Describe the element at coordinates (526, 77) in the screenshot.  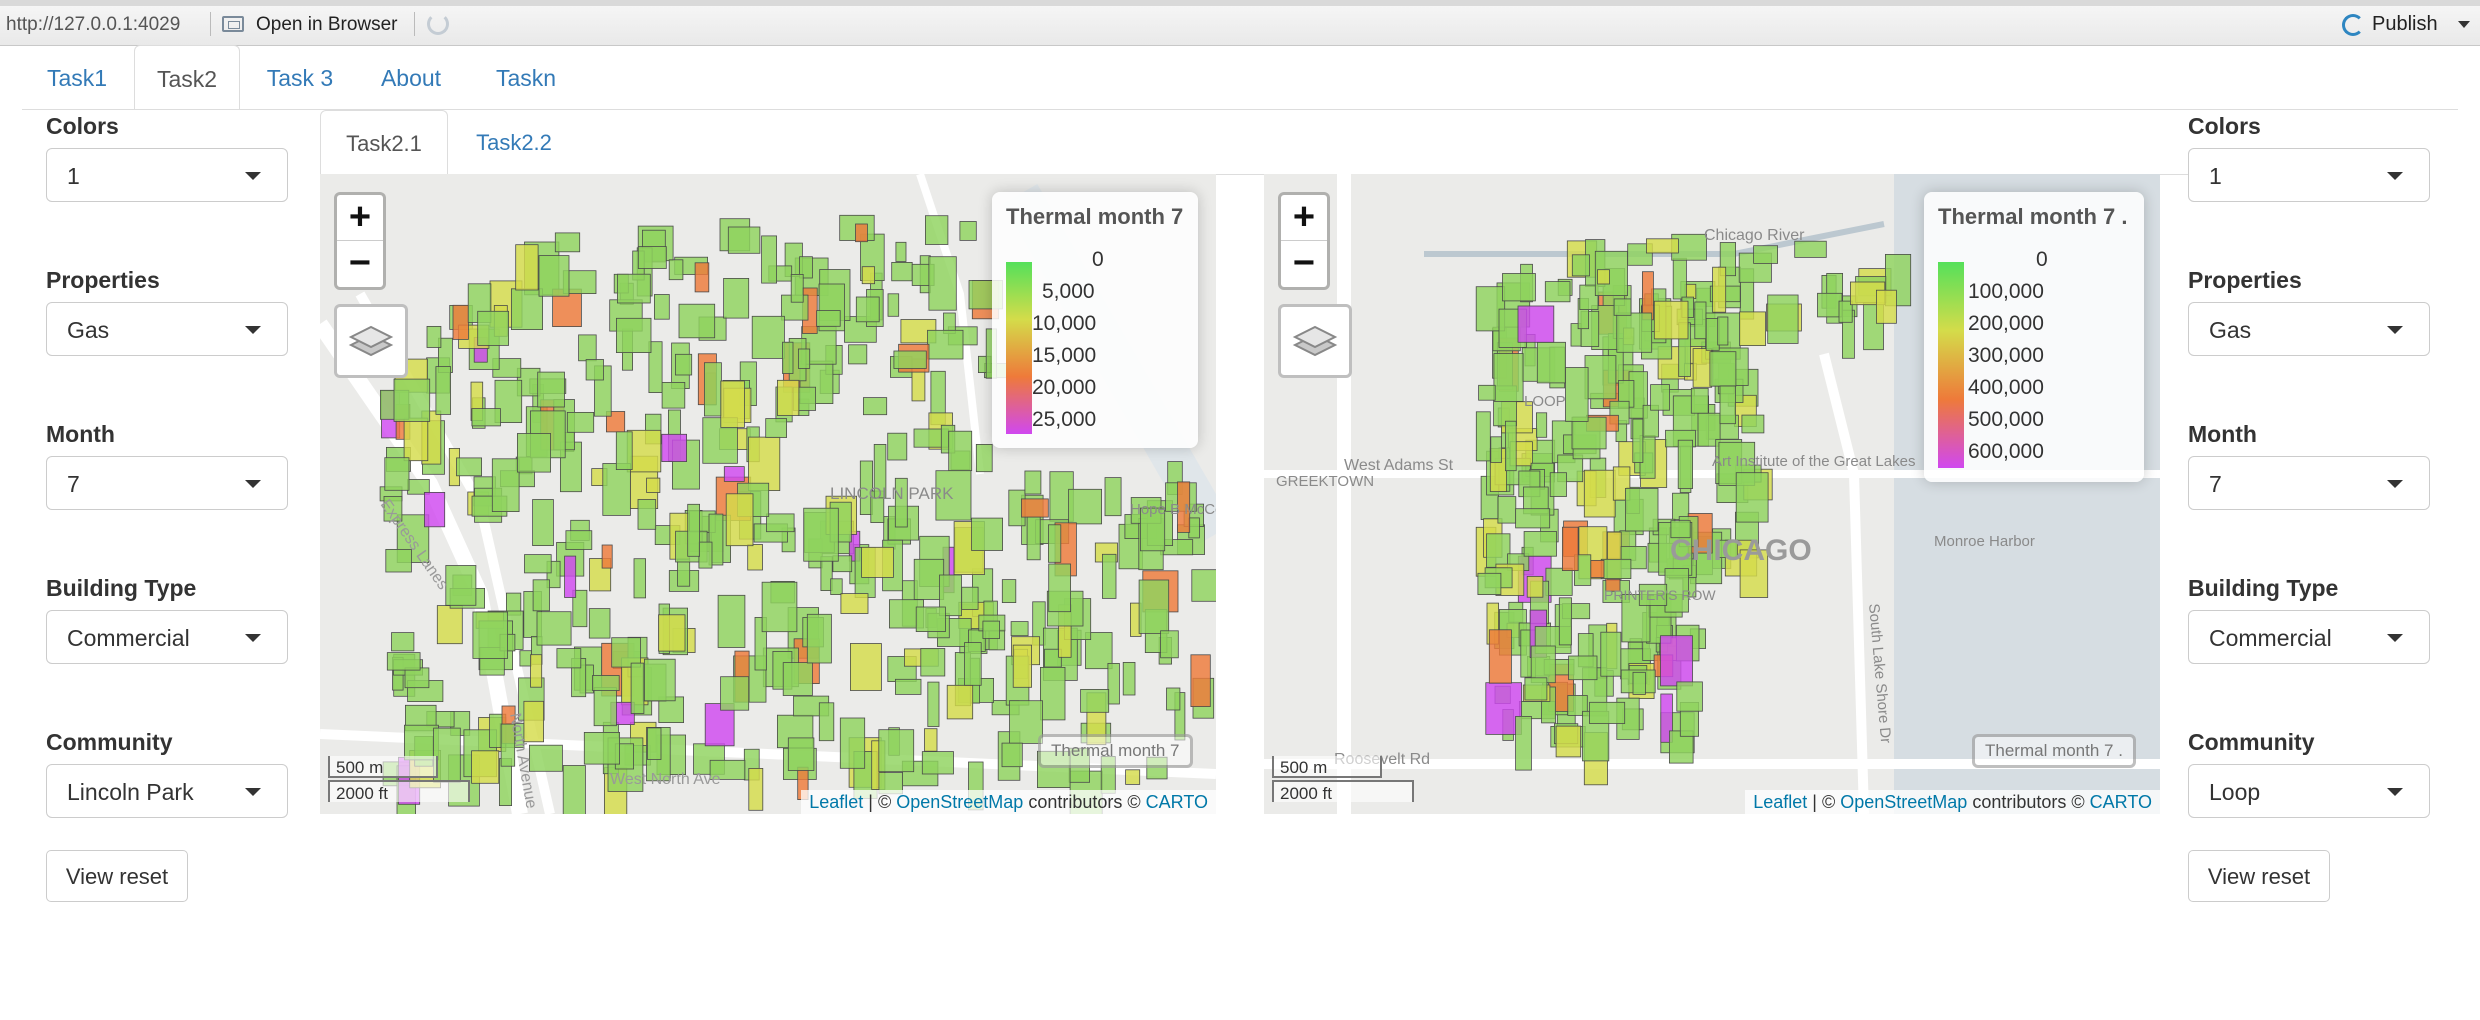
I see `tab-taskn: Taskn` at that location.